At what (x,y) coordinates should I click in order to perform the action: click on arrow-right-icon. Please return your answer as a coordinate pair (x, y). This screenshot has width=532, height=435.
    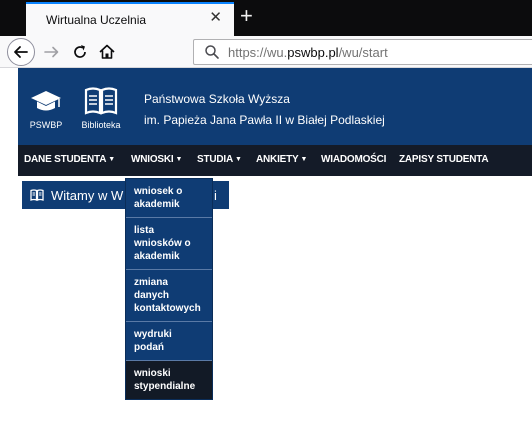
    Looking at the image, I should click on (51, 52).